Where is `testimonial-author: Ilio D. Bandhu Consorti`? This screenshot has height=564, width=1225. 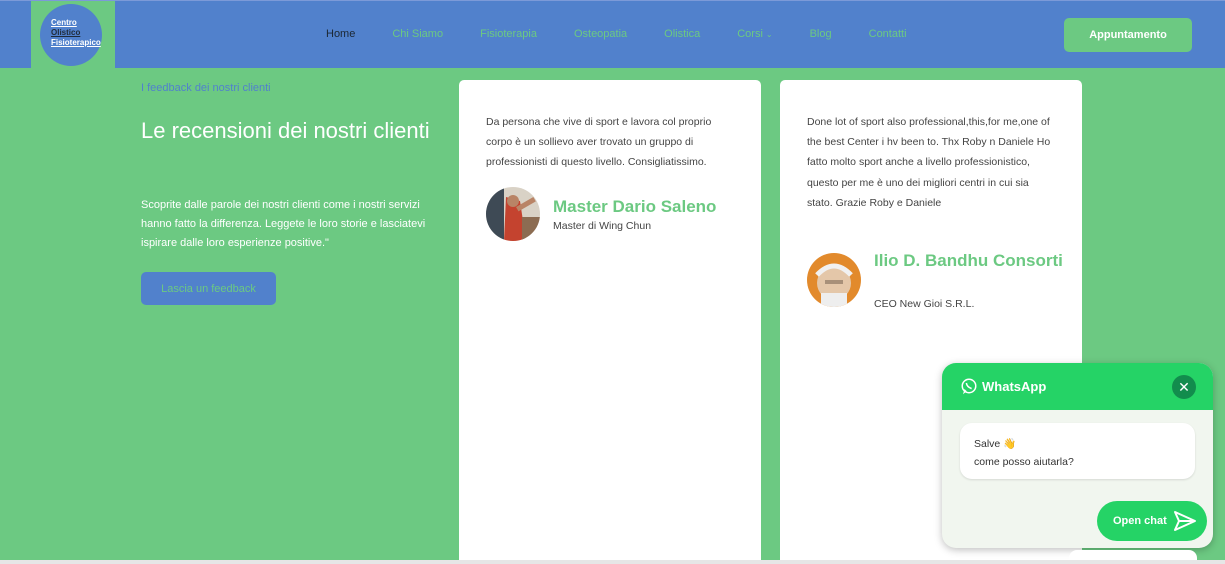 testimonial-author: Ilio D. Bandhu Consorti is located at coordinates (968, 260).